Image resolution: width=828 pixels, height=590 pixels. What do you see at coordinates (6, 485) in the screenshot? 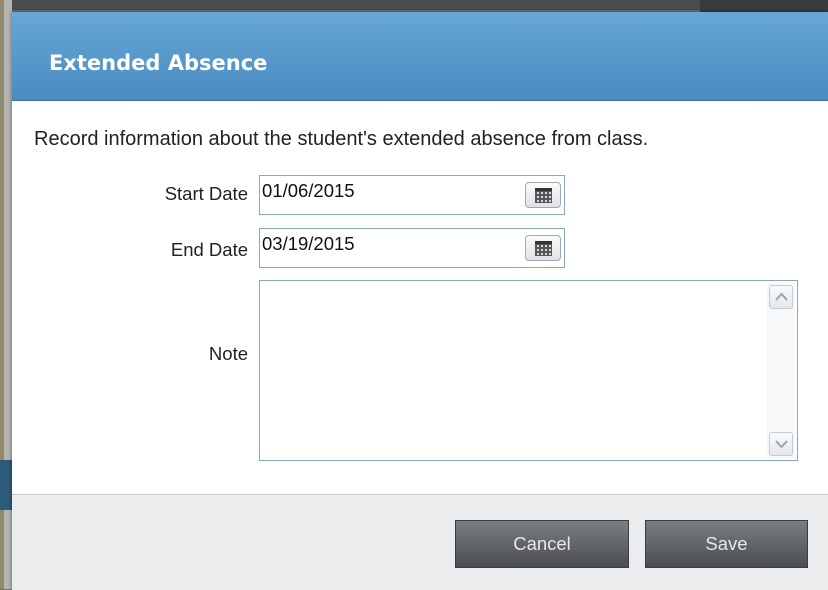
I see `background-left-blue` at bounding box center [6, 485].